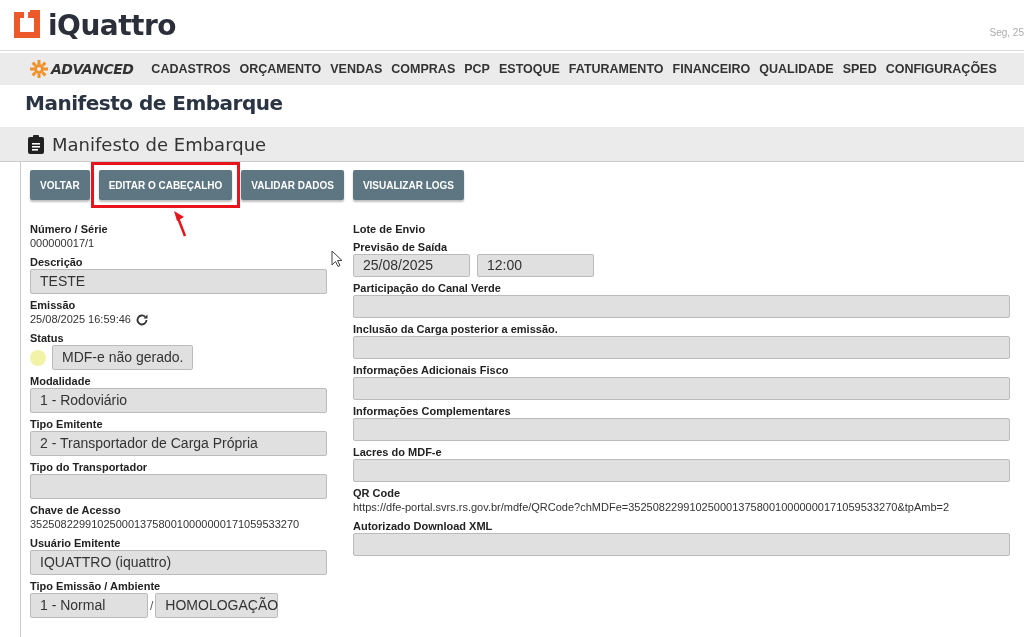 The image size is (1024, 637). Describe the element at coordinates (178, 443) in the screenshot. I see `input-field: 2 - Transportador de Carga Própria` at that location.